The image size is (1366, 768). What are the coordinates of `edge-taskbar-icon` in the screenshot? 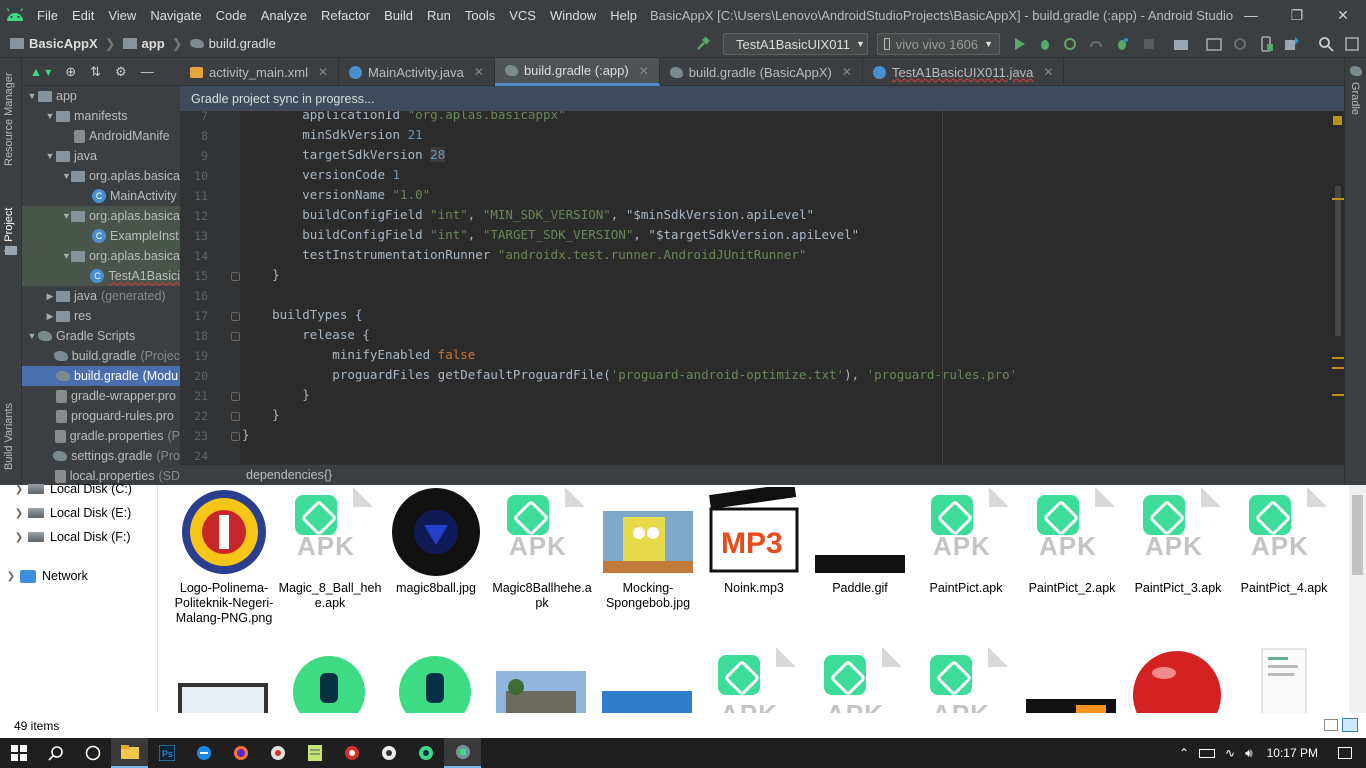 It's located at (203, 753).